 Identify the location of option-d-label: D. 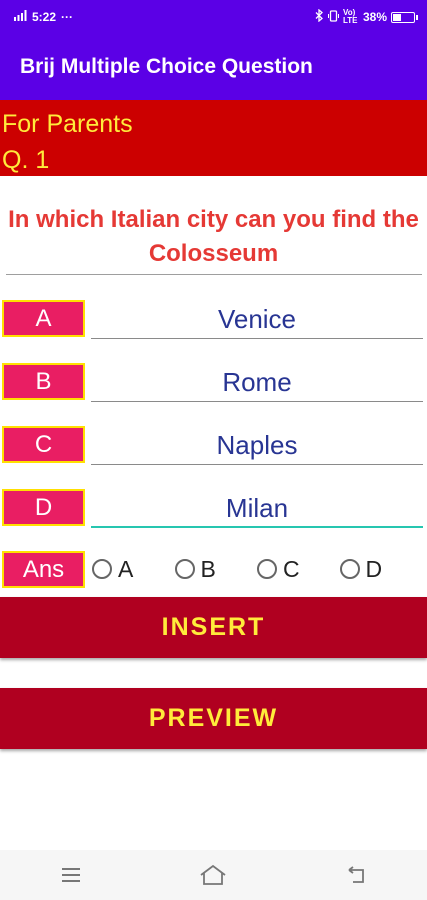
(43, 507).